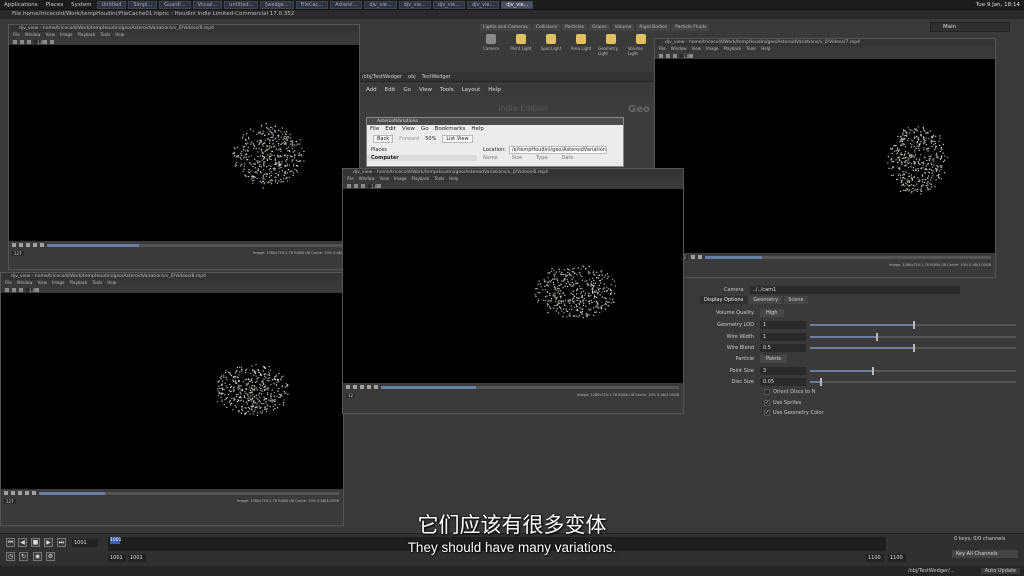 The width and height of the screenshot is (1024, 576). I want to click on menu-add: Add, so click(371, 90).